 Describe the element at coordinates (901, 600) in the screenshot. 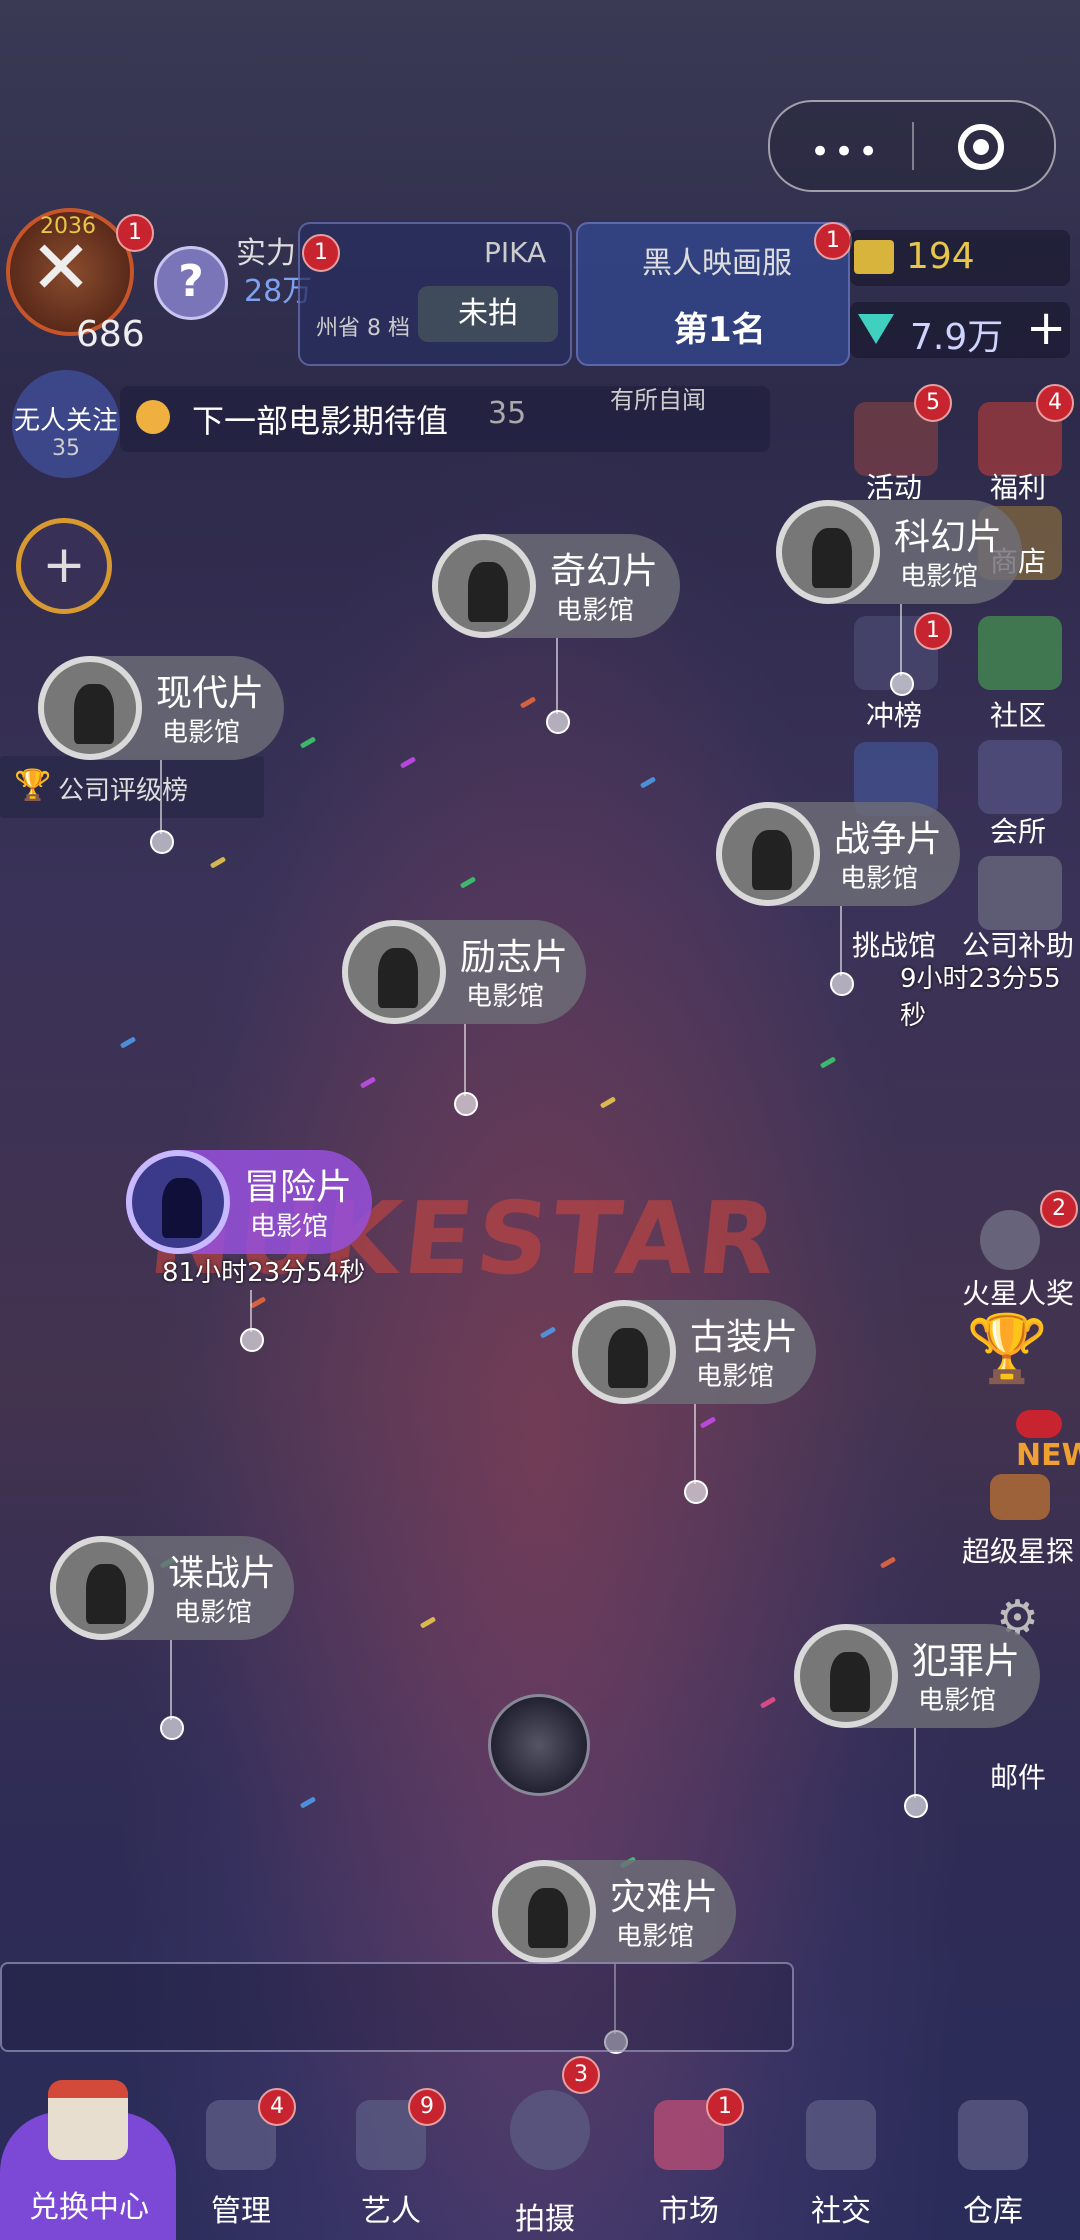

I see `hall-scifi: 科幻片 电影馆` at that location.